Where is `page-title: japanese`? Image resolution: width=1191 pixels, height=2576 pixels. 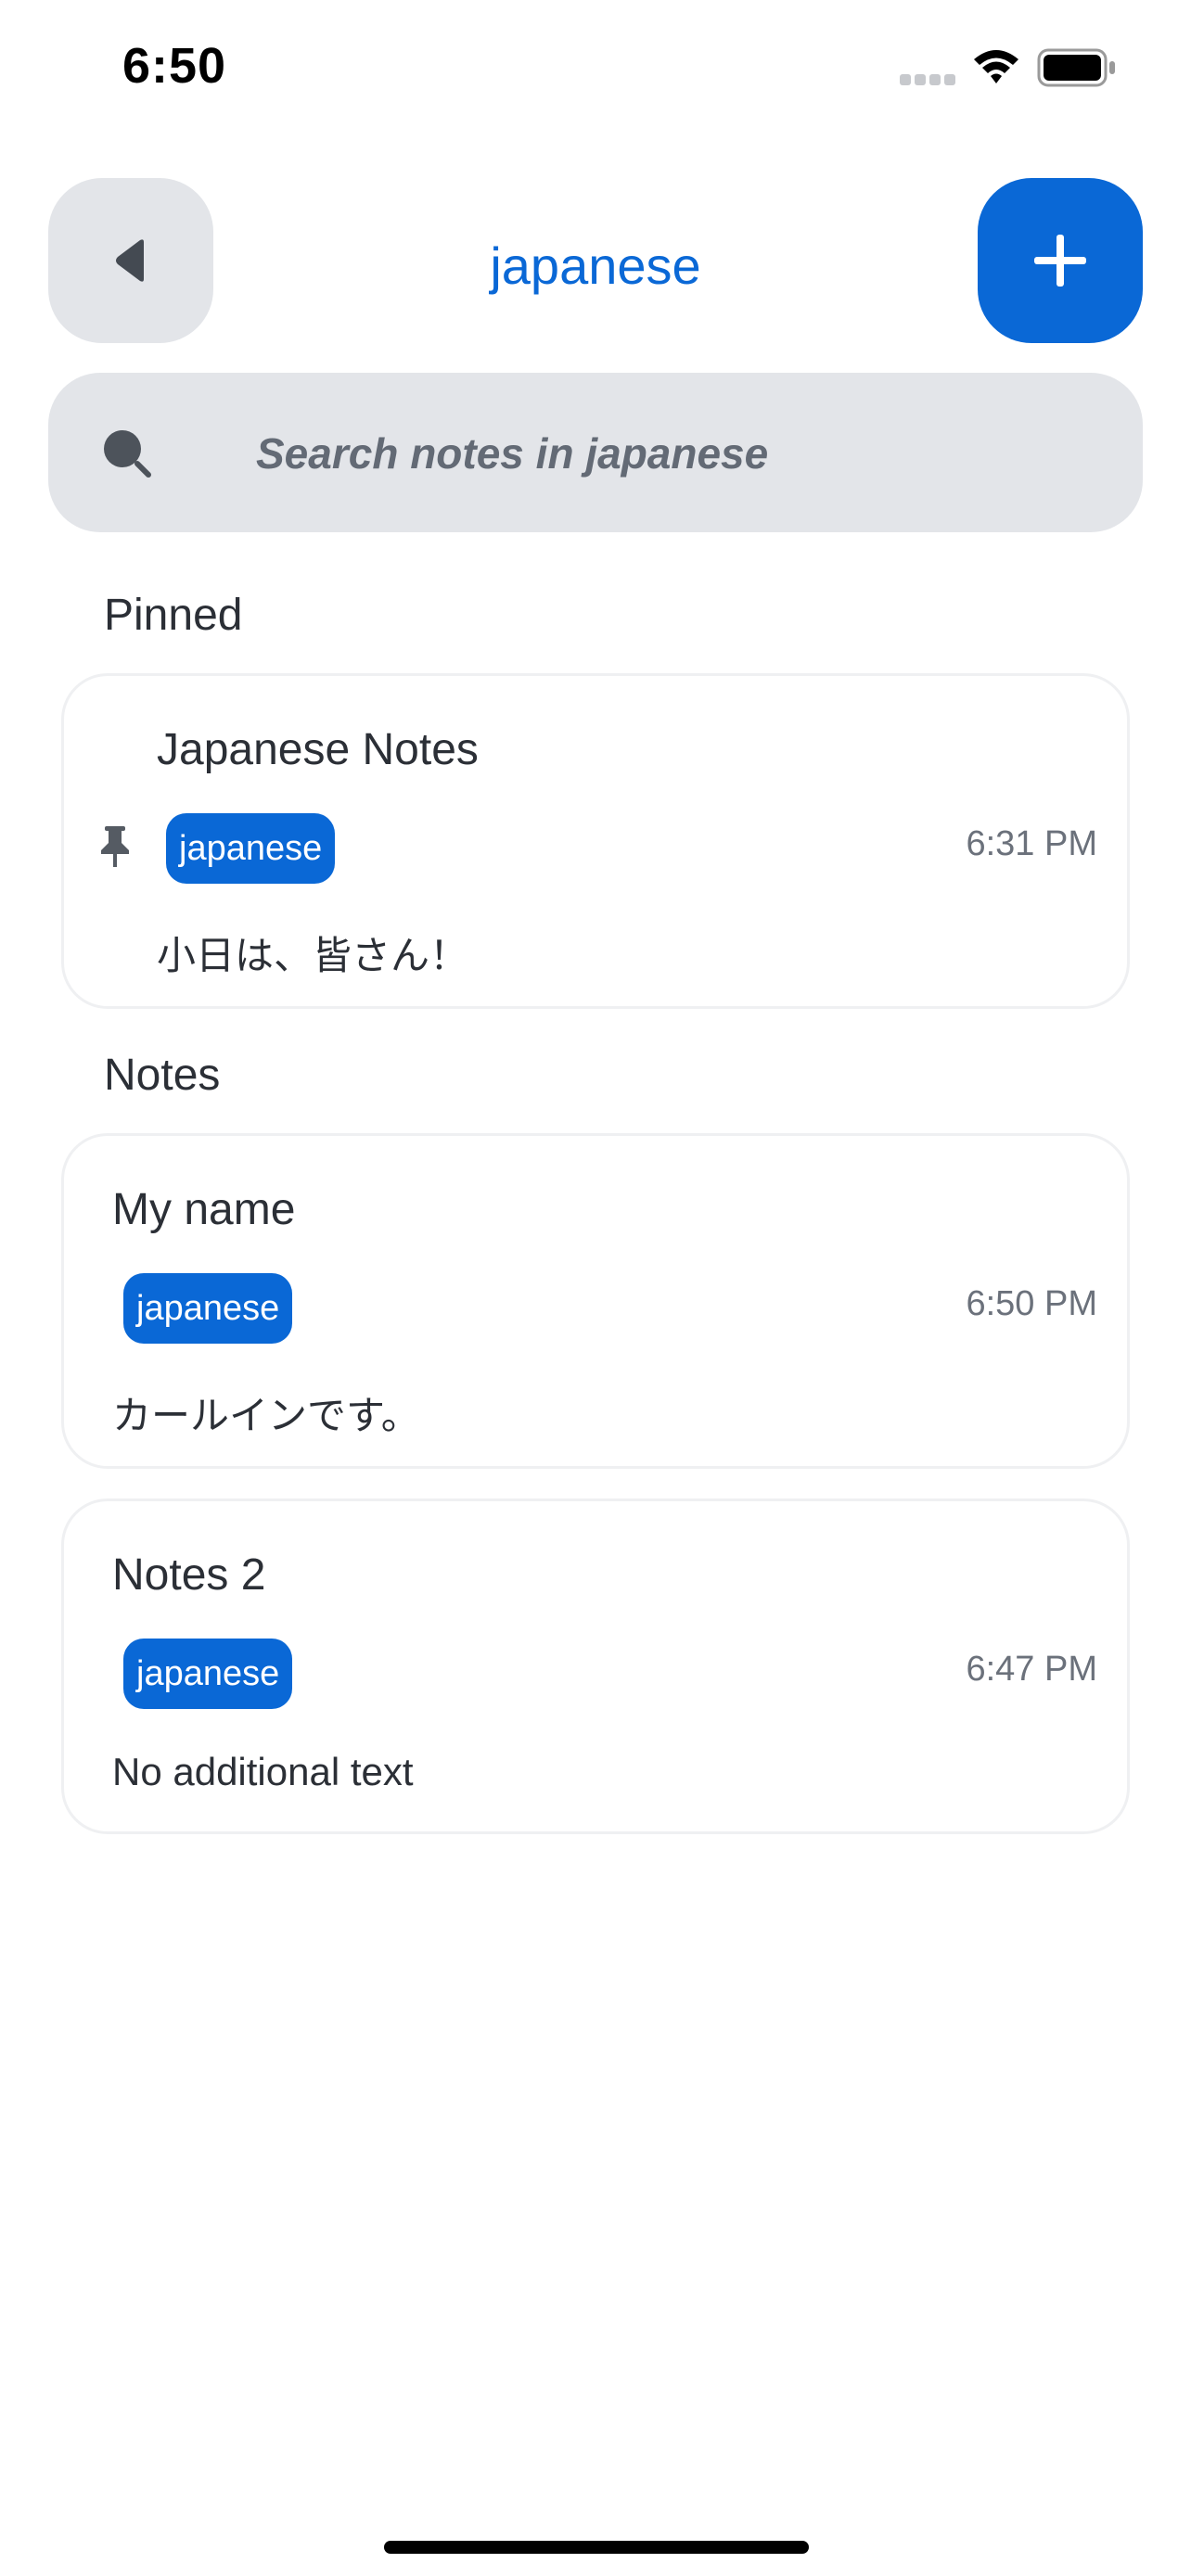
page-title: japanese is located at coordinates (595, 266).